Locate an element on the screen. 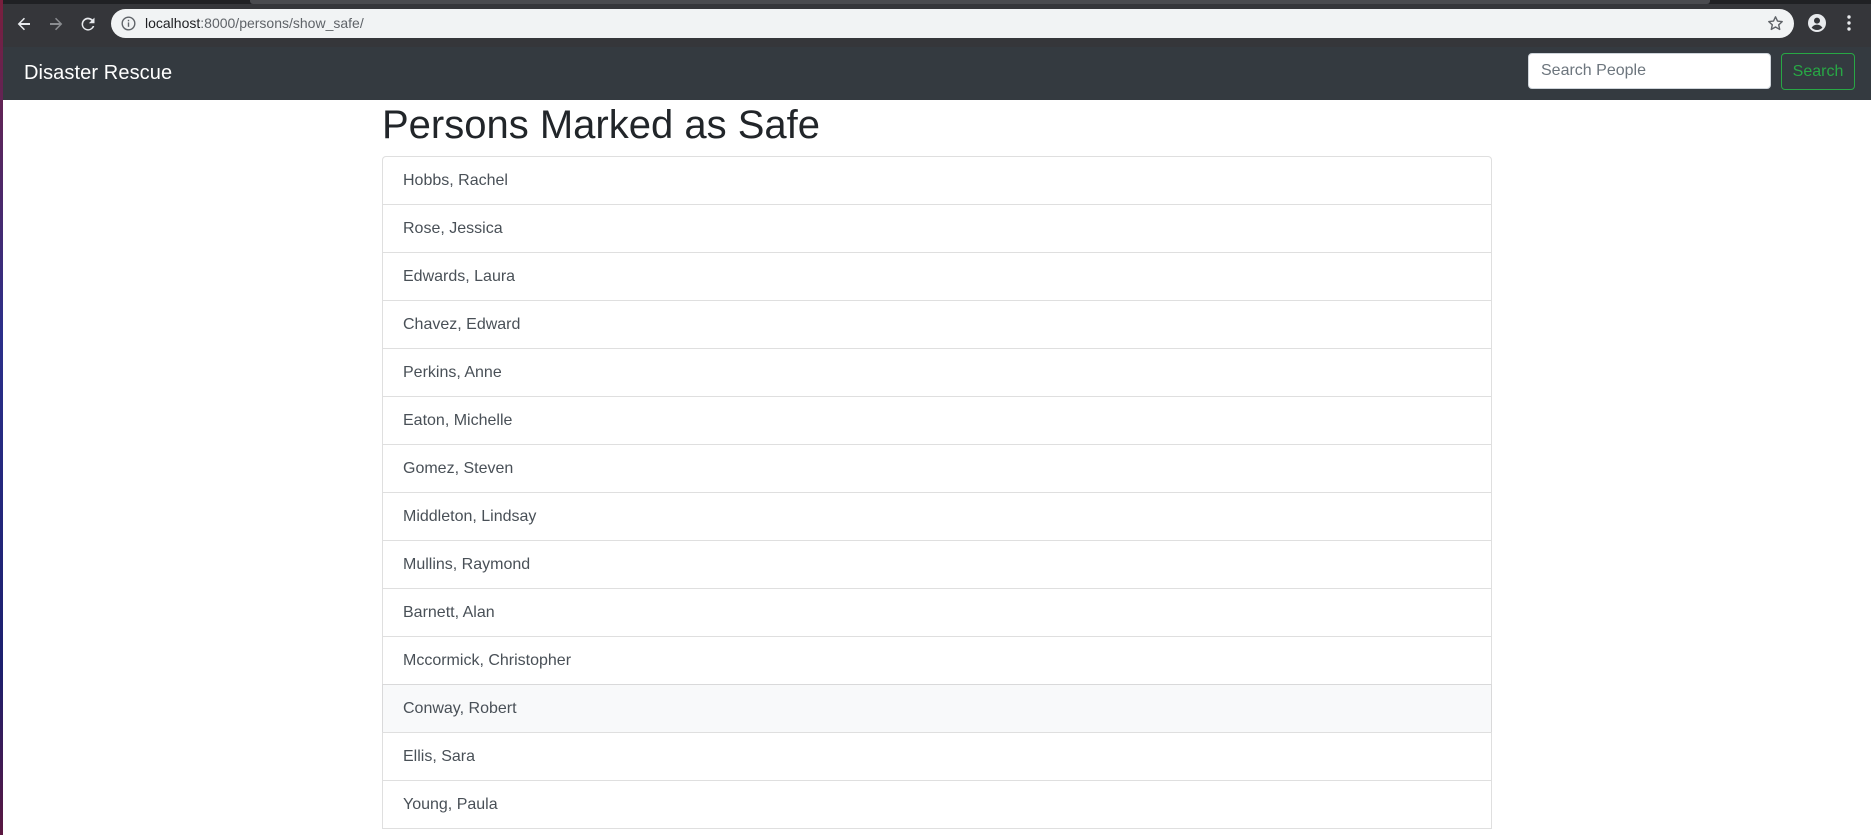 The height and width of the screenshot is (835, 1871). person-list-item: Edwards, Laura is located at coordinates (937, 276).